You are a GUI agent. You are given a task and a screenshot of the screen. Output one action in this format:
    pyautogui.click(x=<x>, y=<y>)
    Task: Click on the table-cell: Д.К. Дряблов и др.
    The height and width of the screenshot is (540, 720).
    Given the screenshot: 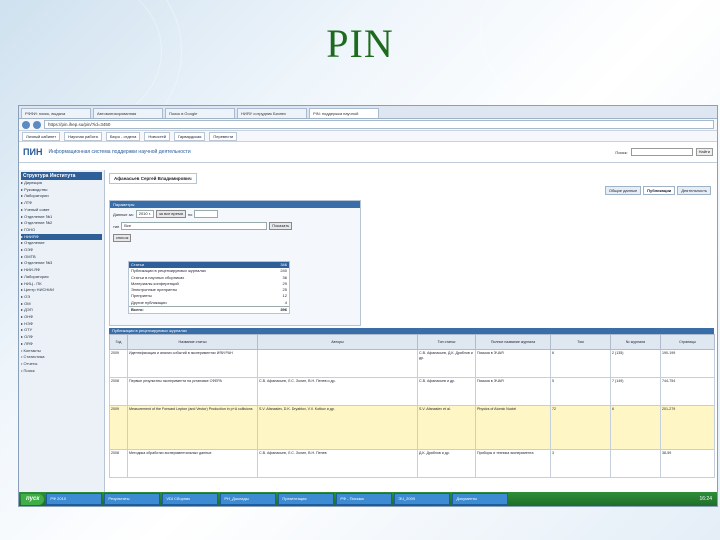 What is the action you would take?
    pyautogui.click(x=446, y=463)
    